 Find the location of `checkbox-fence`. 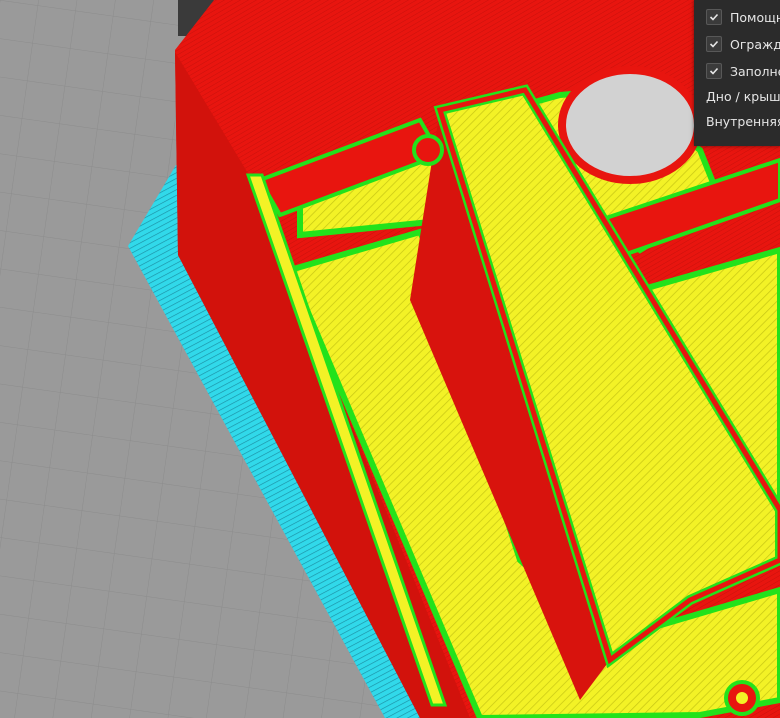

checkbox-fence is located at coordinates (714, 44).